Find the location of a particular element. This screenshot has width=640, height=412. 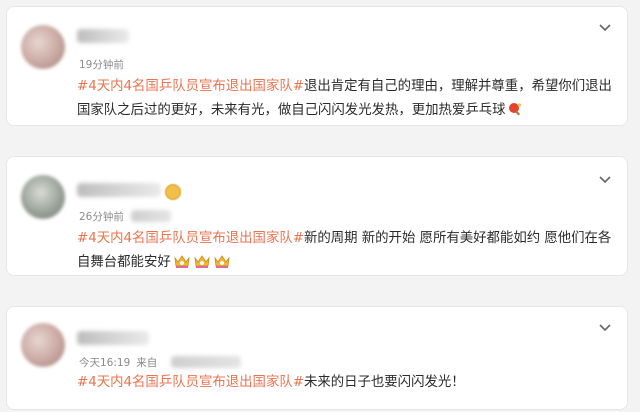

source-label: 来自 is located at coordinates (147, 363).